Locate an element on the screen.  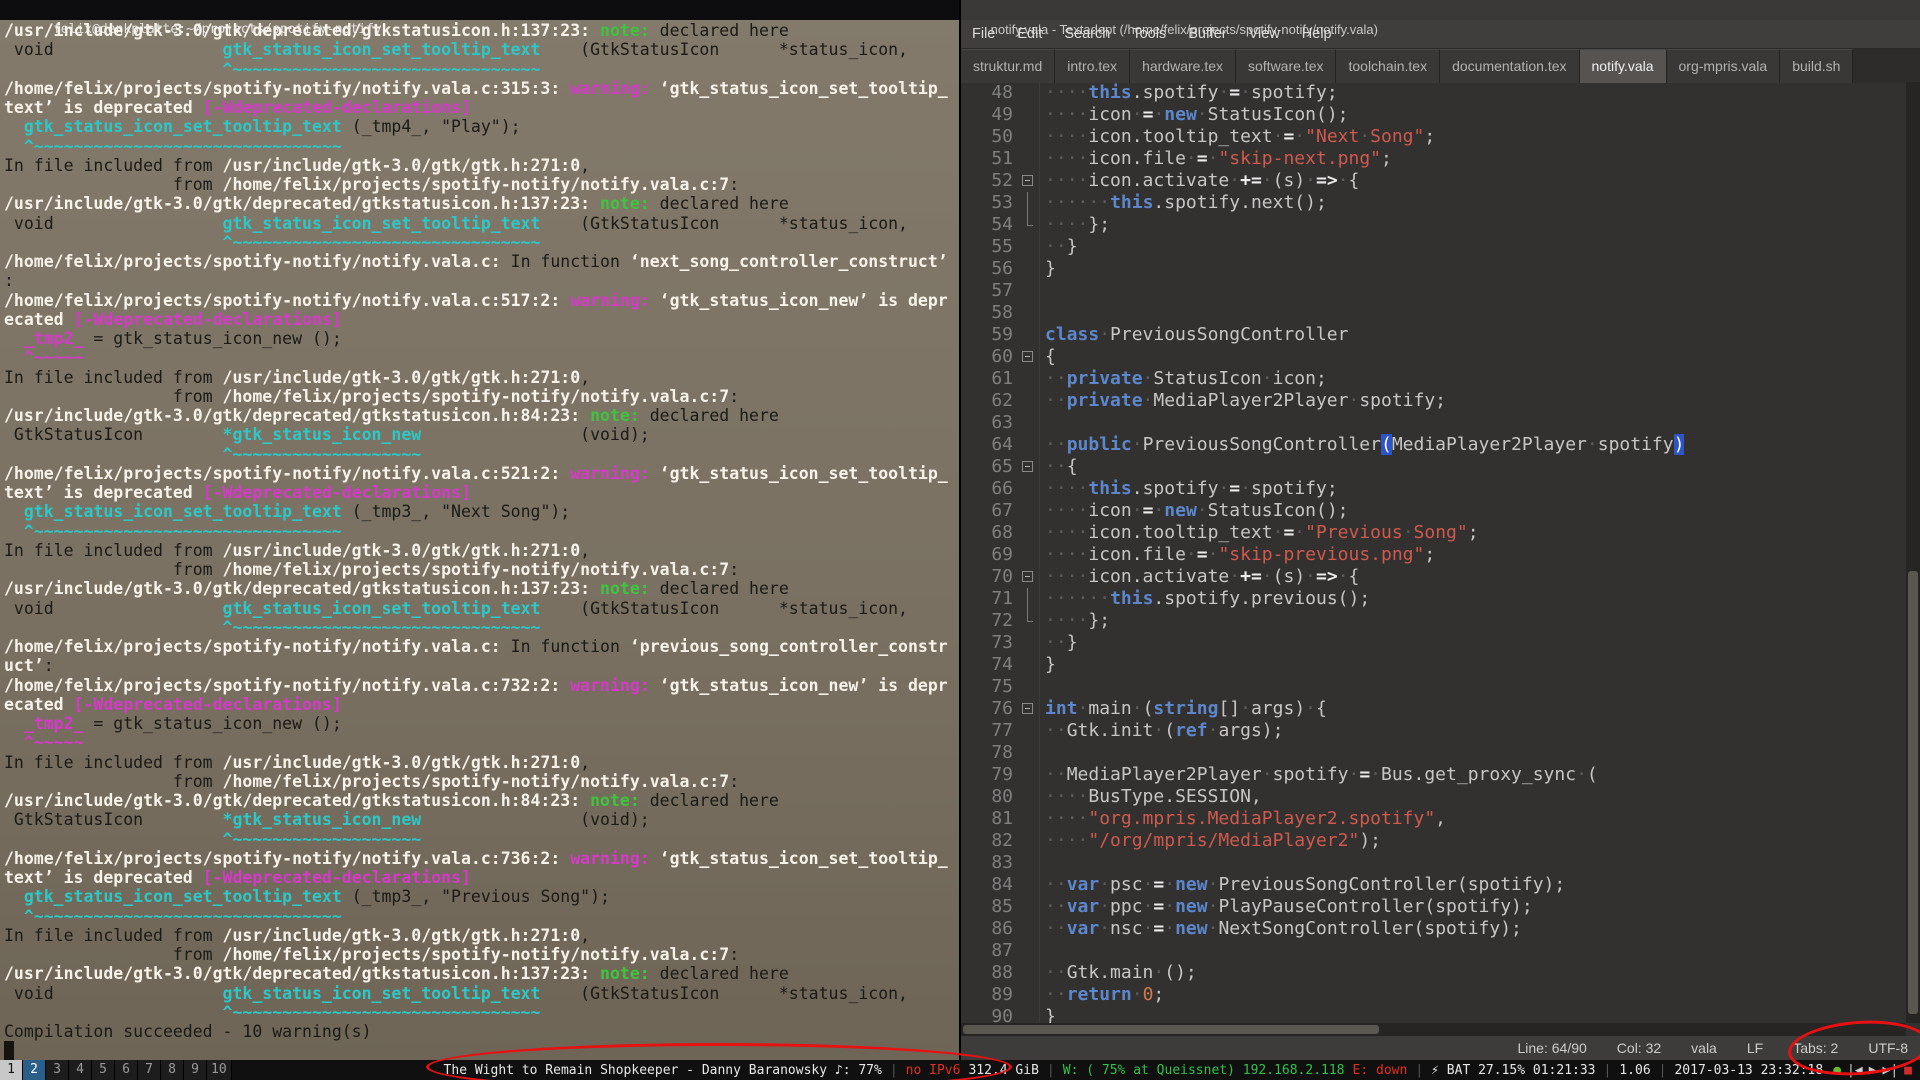
tab-struktur.md: struktur.md is located at coordinates (1008, 66).